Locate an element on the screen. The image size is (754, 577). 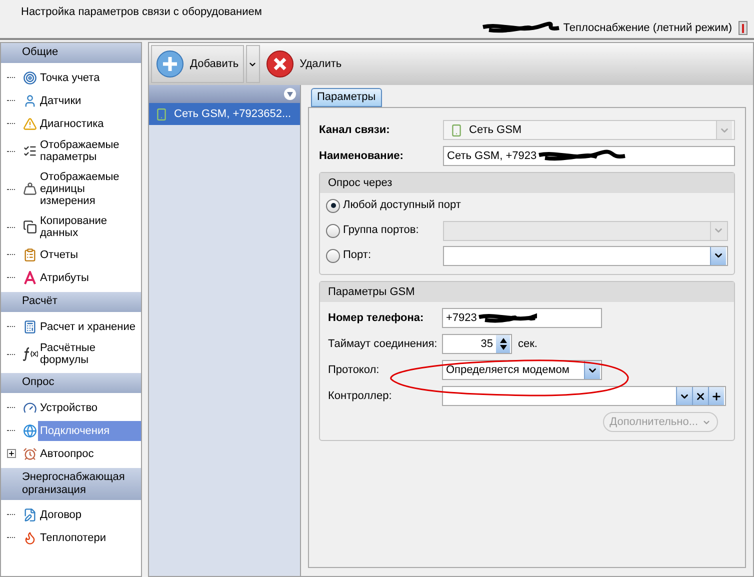
warning-icon is located at coordinates (29, 123).